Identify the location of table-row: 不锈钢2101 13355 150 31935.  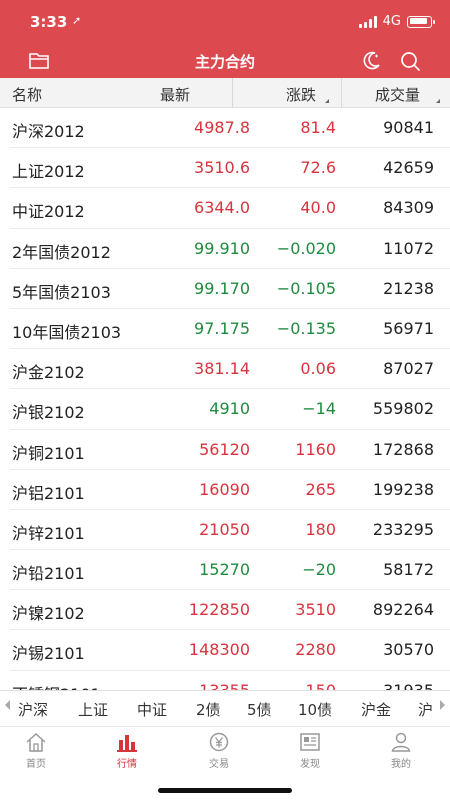
(230, 680).